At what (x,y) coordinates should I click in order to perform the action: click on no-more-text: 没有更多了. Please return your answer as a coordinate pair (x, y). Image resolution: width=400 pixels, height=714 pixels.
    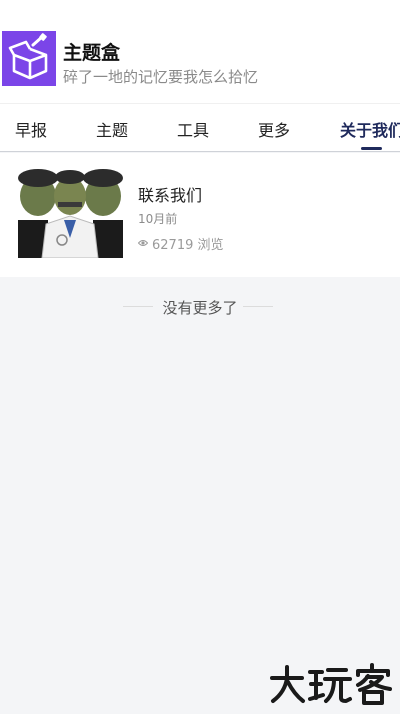
    Looking at the image, I should click on (200, 308).